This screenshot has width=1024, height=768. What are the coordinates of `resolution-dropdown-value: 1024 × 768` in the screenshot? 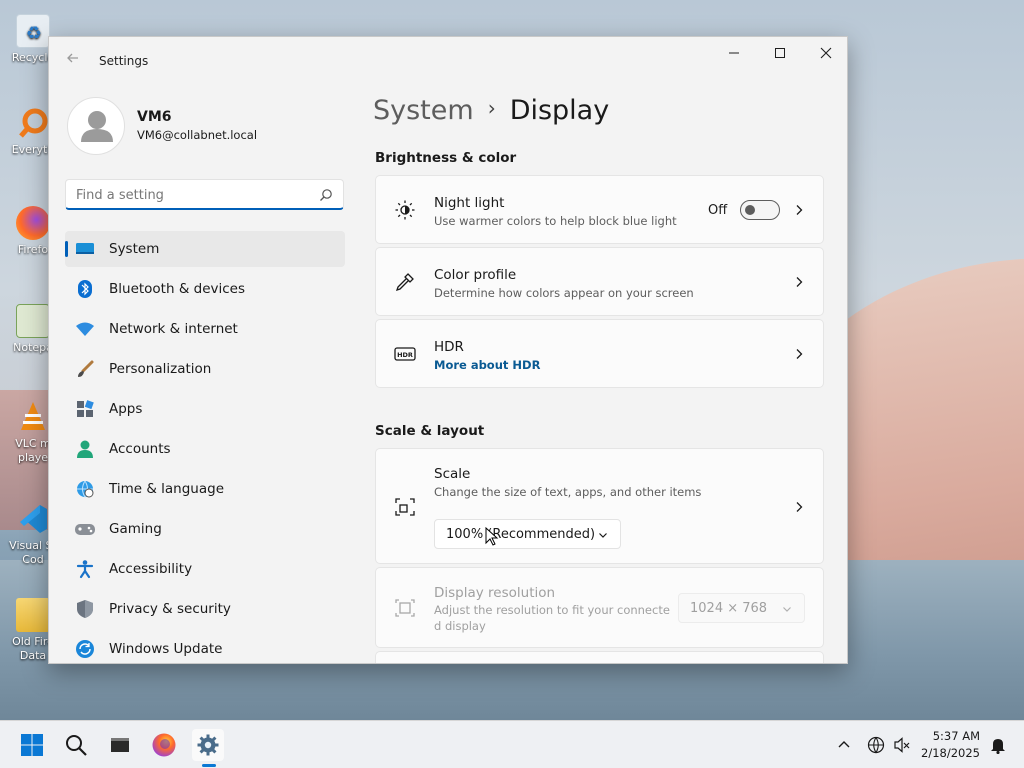 It's located at (729, 608).